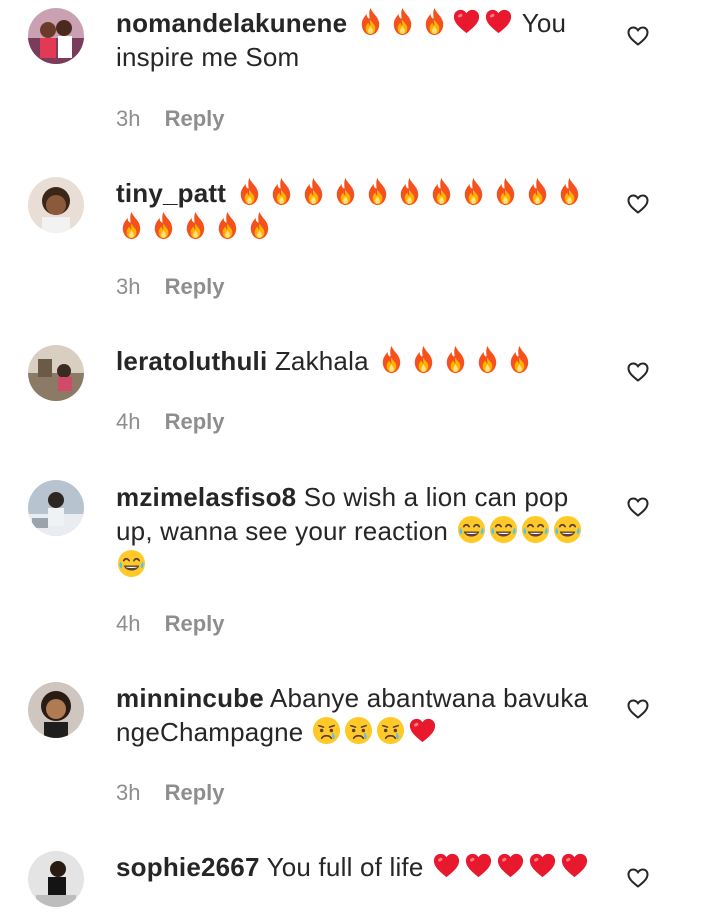 The image size is (720, 914). What do you see at coordinates (171, 193) in the screenshot?
I see `comment-username: tiny_patt` at bounding box center [171, 193].